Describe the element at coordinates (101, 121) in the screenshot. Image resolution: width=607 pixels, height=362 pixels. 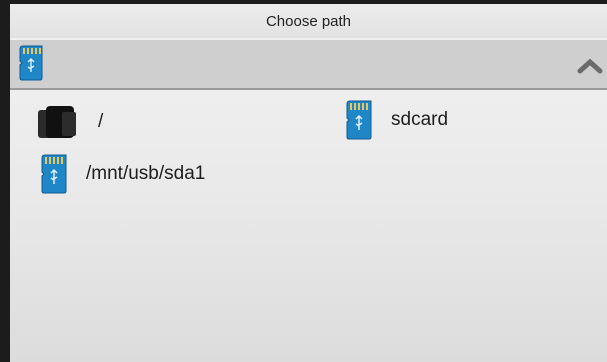
I see `list-item-label: /` at that location.